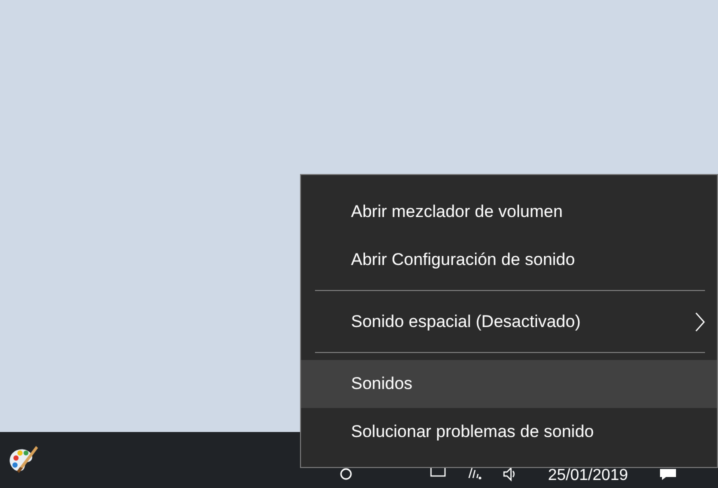 The width and height of the screenshot is (718, 488). Describe the element at coordinates (474, 474) in the screenshot. I see `network-icon` at that location.